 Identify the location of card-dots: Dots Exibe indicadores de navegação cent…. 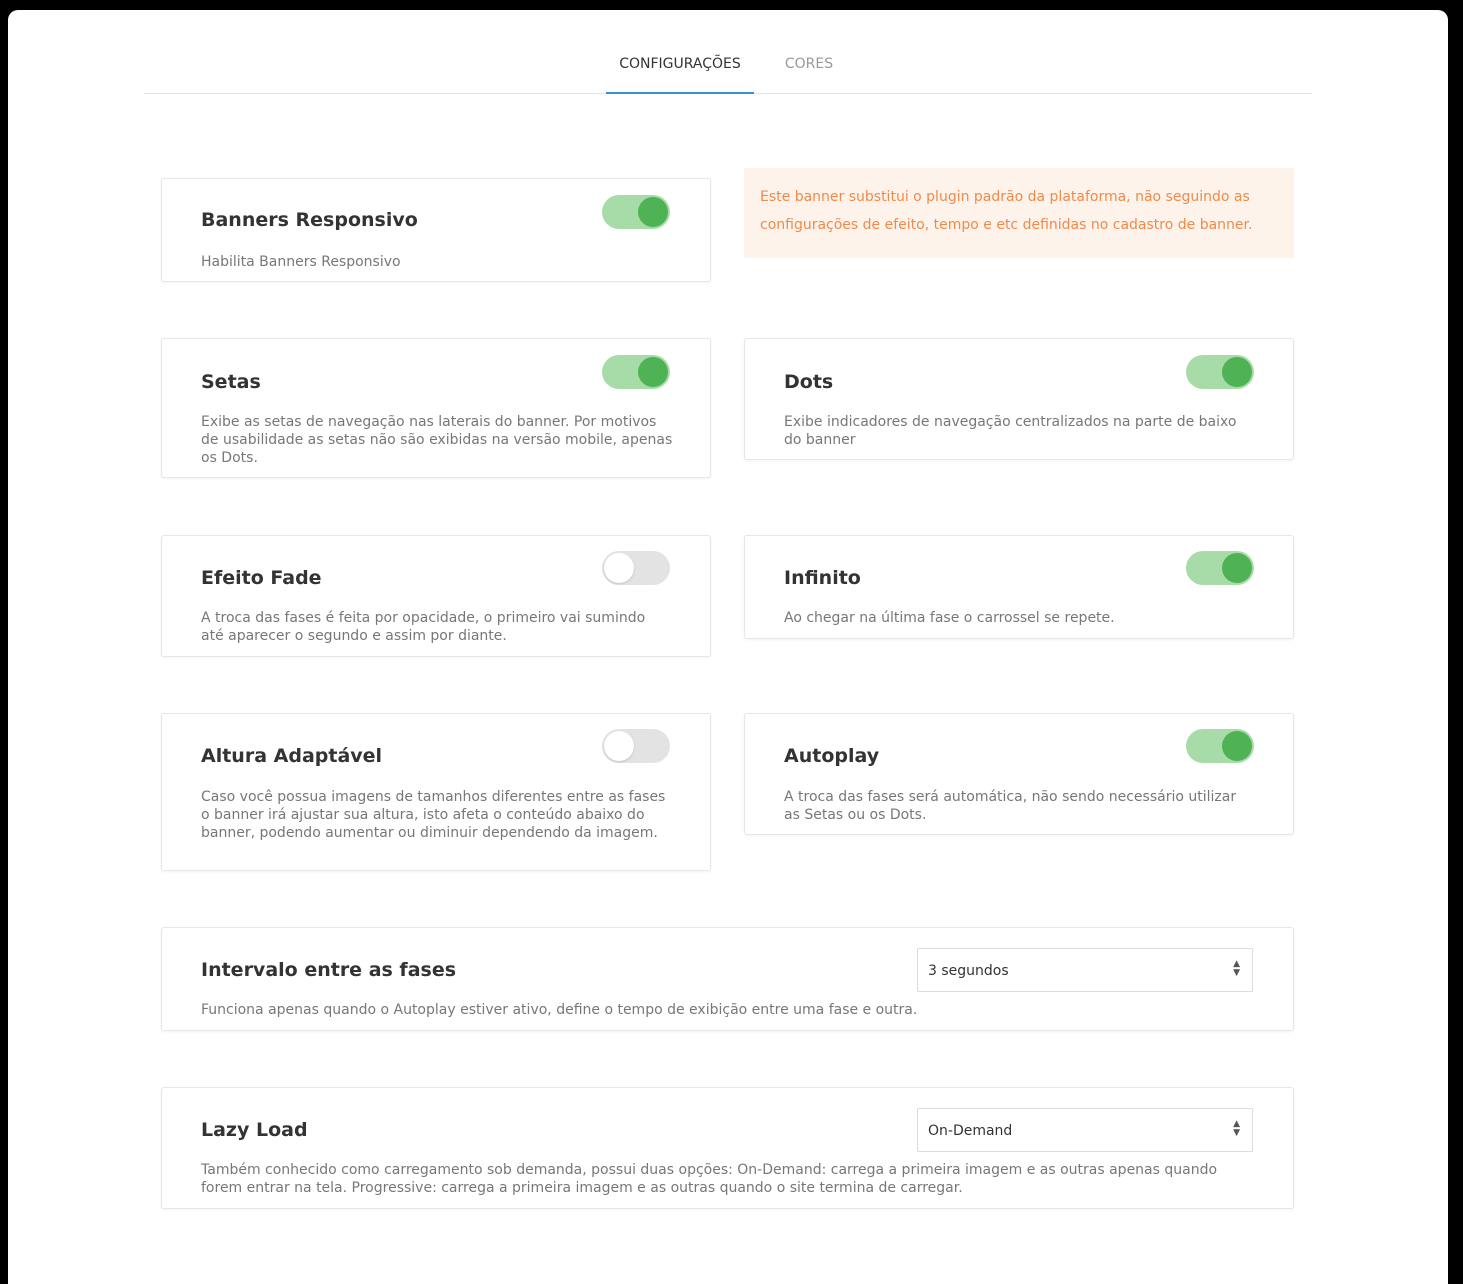
(1019, 399).